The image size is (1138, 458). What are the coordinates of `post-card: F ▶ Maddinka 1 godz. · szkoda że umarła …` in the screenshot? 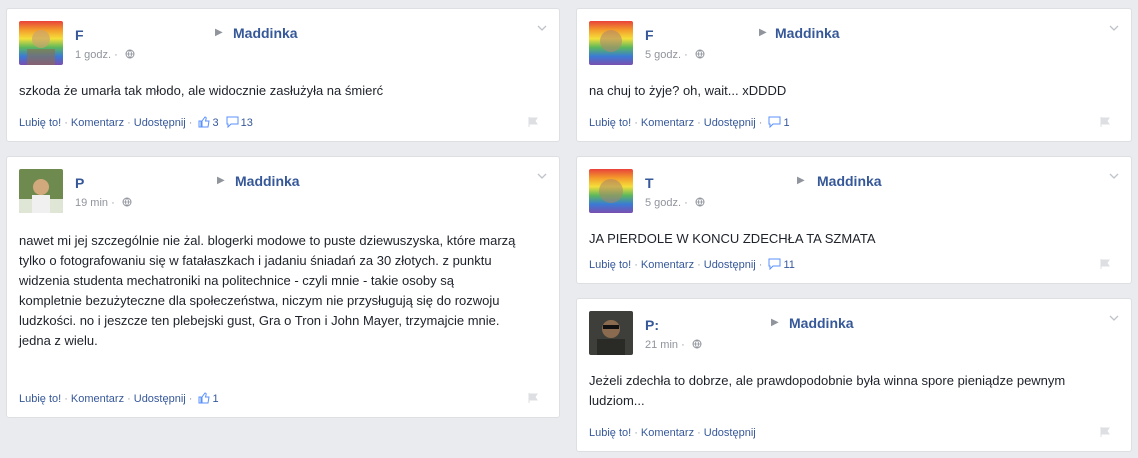 It's located at (283, 75).